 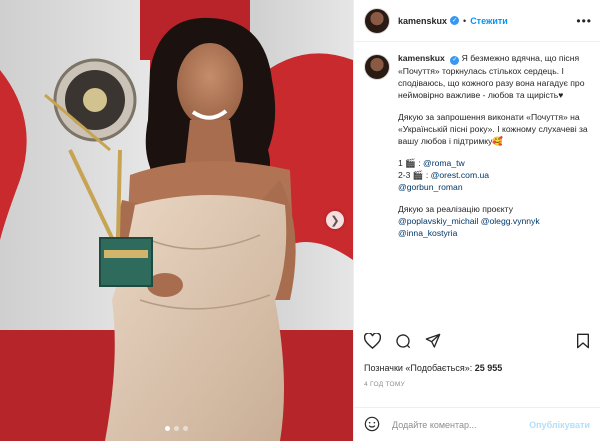 What do you see at coordinates (414, 174) in the screenshot?
I see `credit-2-prefix: 2-3 🎬 :` at bounding box center [414, 174].